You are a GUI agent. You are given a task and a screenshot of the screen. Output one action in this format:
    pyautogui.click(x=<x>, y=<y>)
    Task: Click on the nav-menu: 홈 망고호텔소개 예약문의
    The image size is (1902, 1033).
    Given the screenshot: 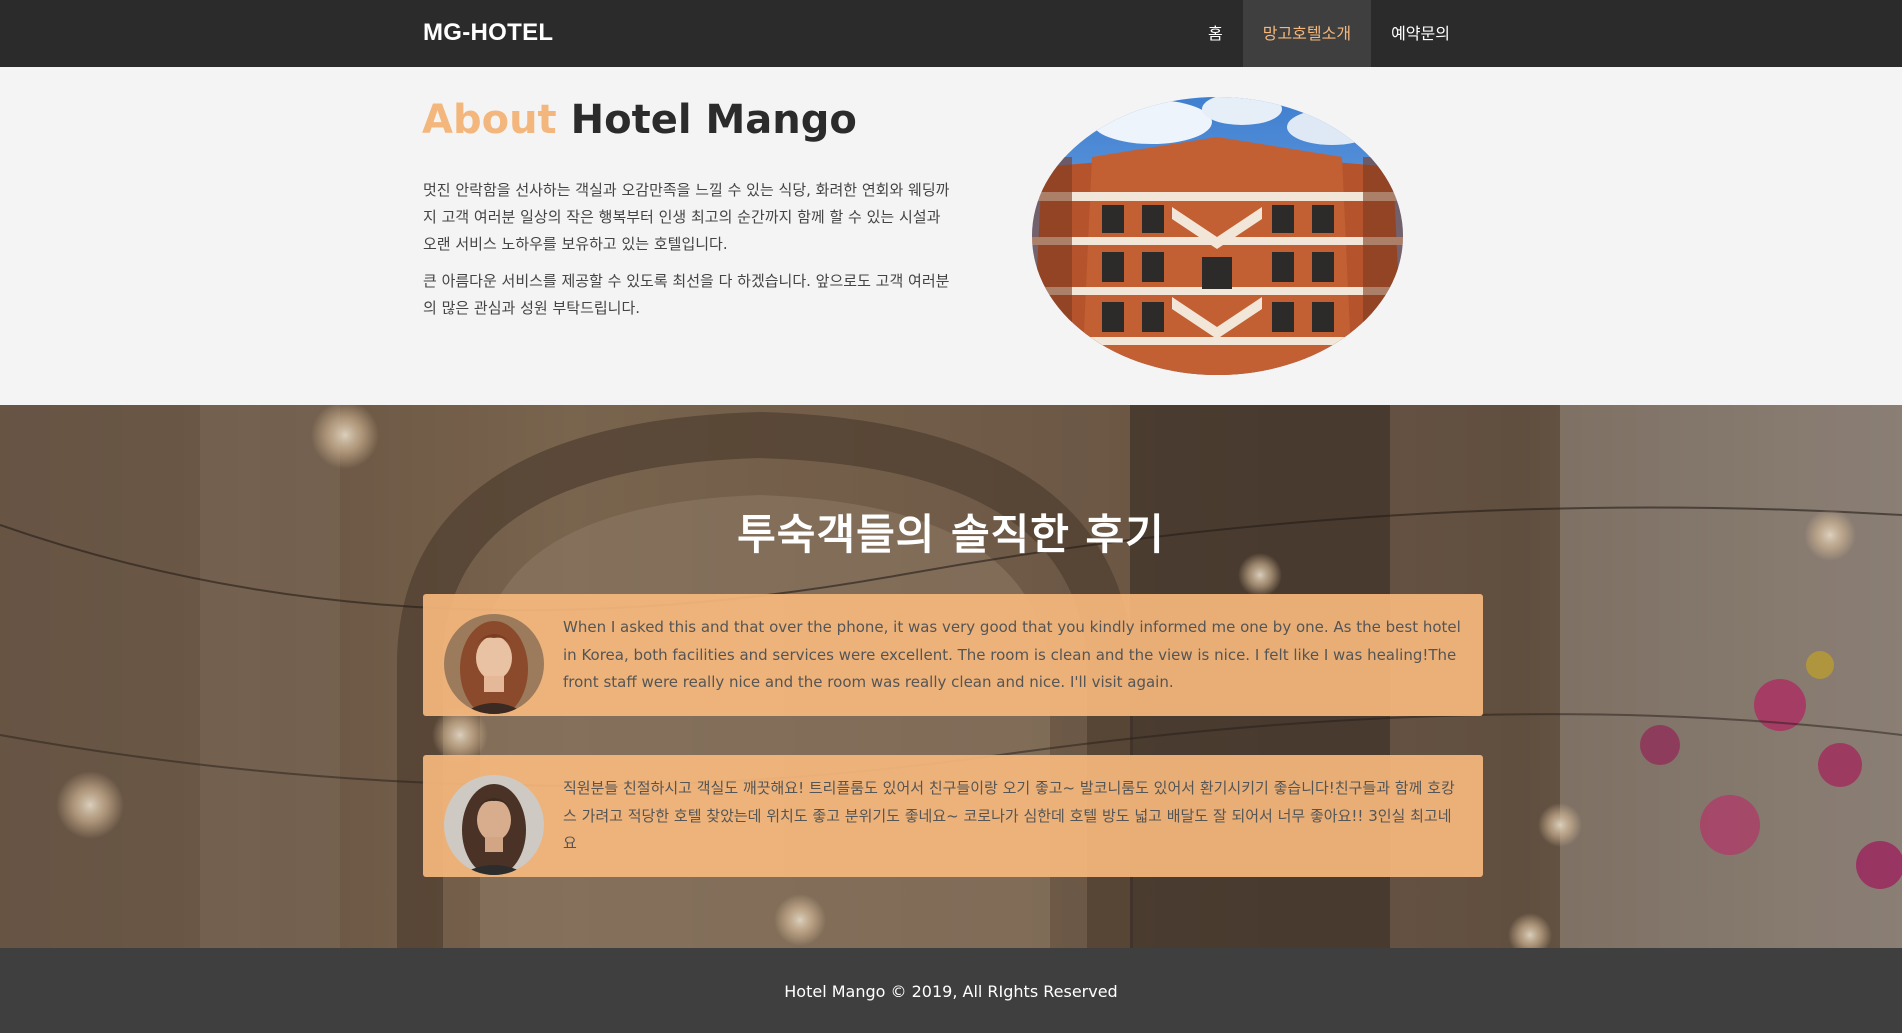 What is the action you would take?
    pyautogui.click(x=1329, y=33)
    